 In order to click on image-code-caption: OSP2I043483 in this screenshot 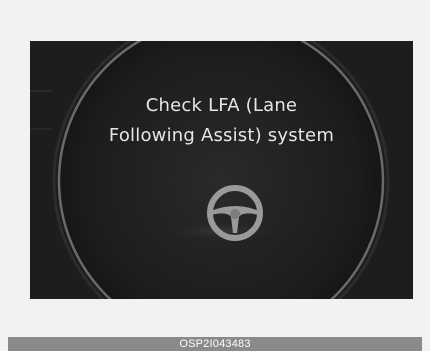, I will do `click(215, 344)`.